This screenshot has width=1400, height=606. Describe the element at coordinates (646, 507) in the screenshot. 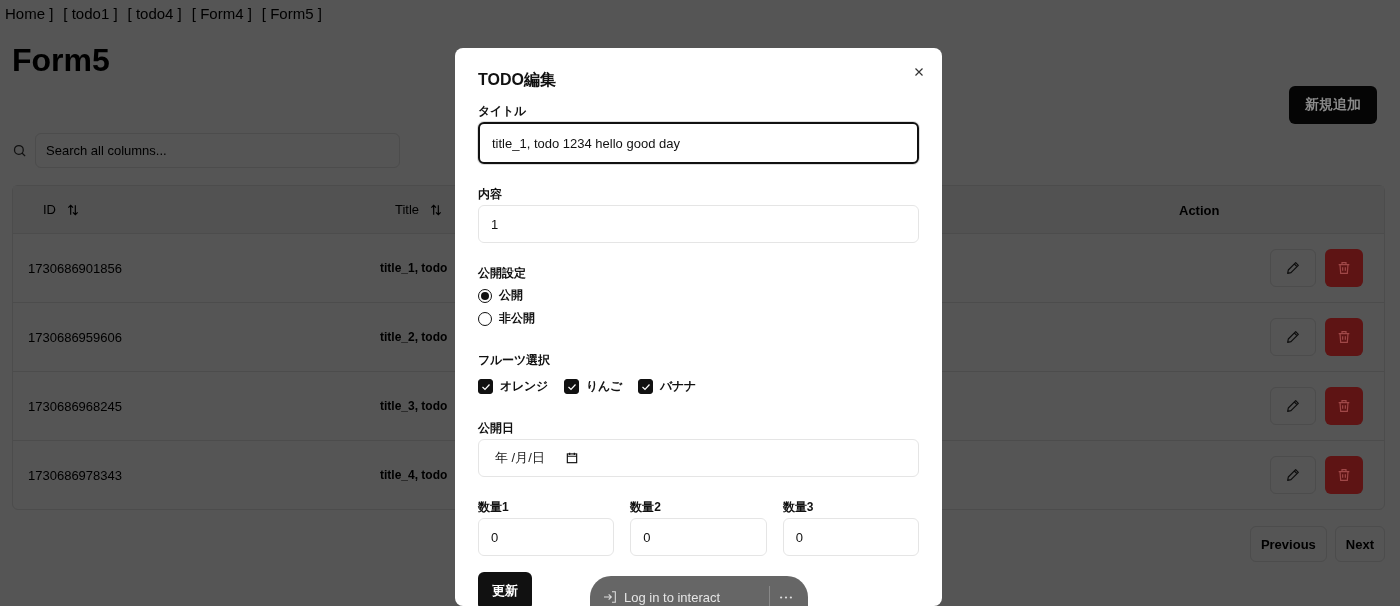

I see `field-label: 数量2` at that location.